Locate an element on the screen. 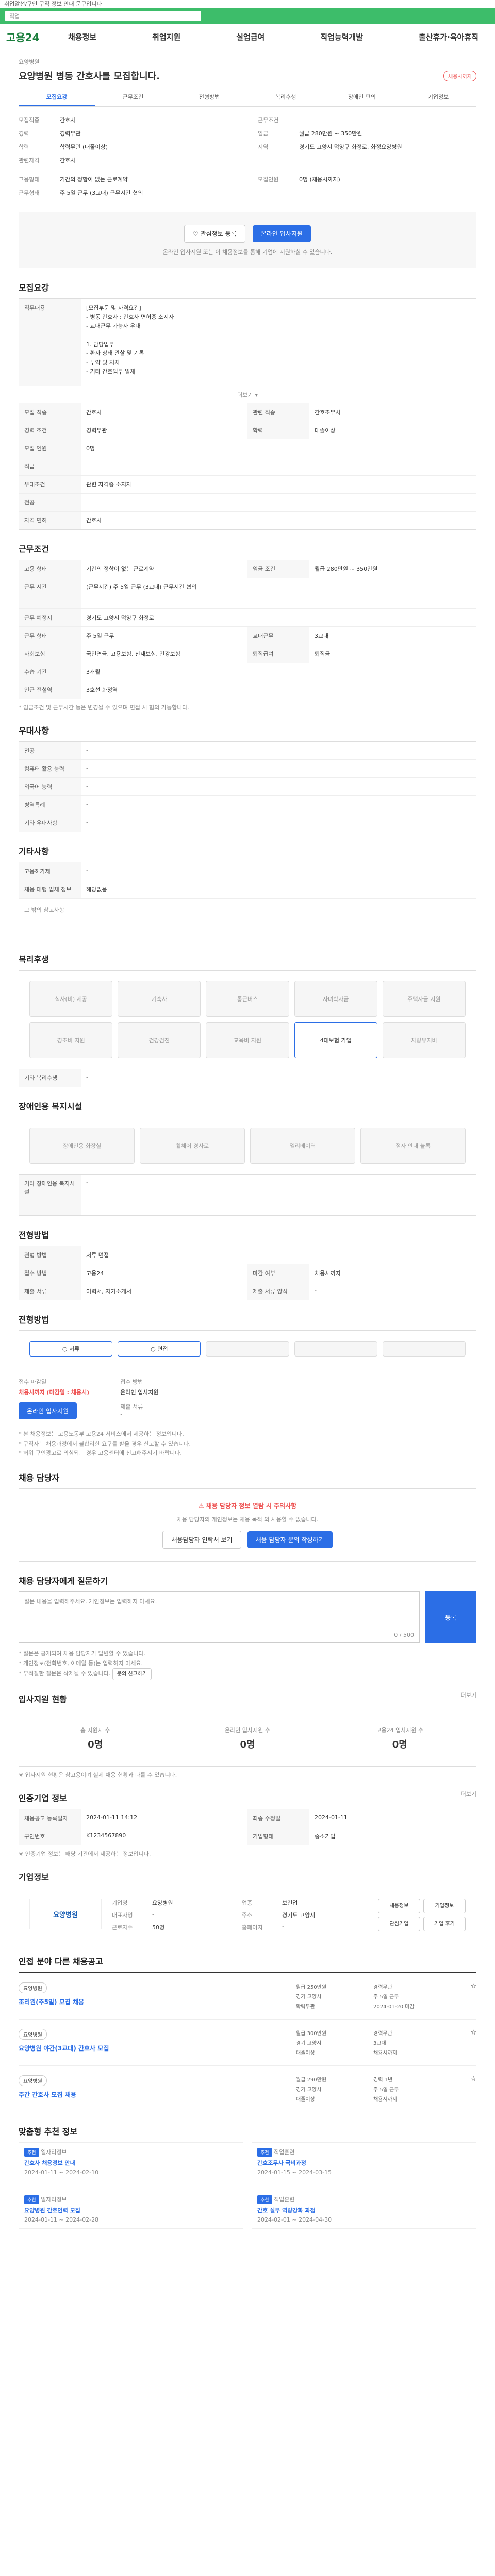  summary-row: 경력 경력무관 is located at coordinates (128, 133).